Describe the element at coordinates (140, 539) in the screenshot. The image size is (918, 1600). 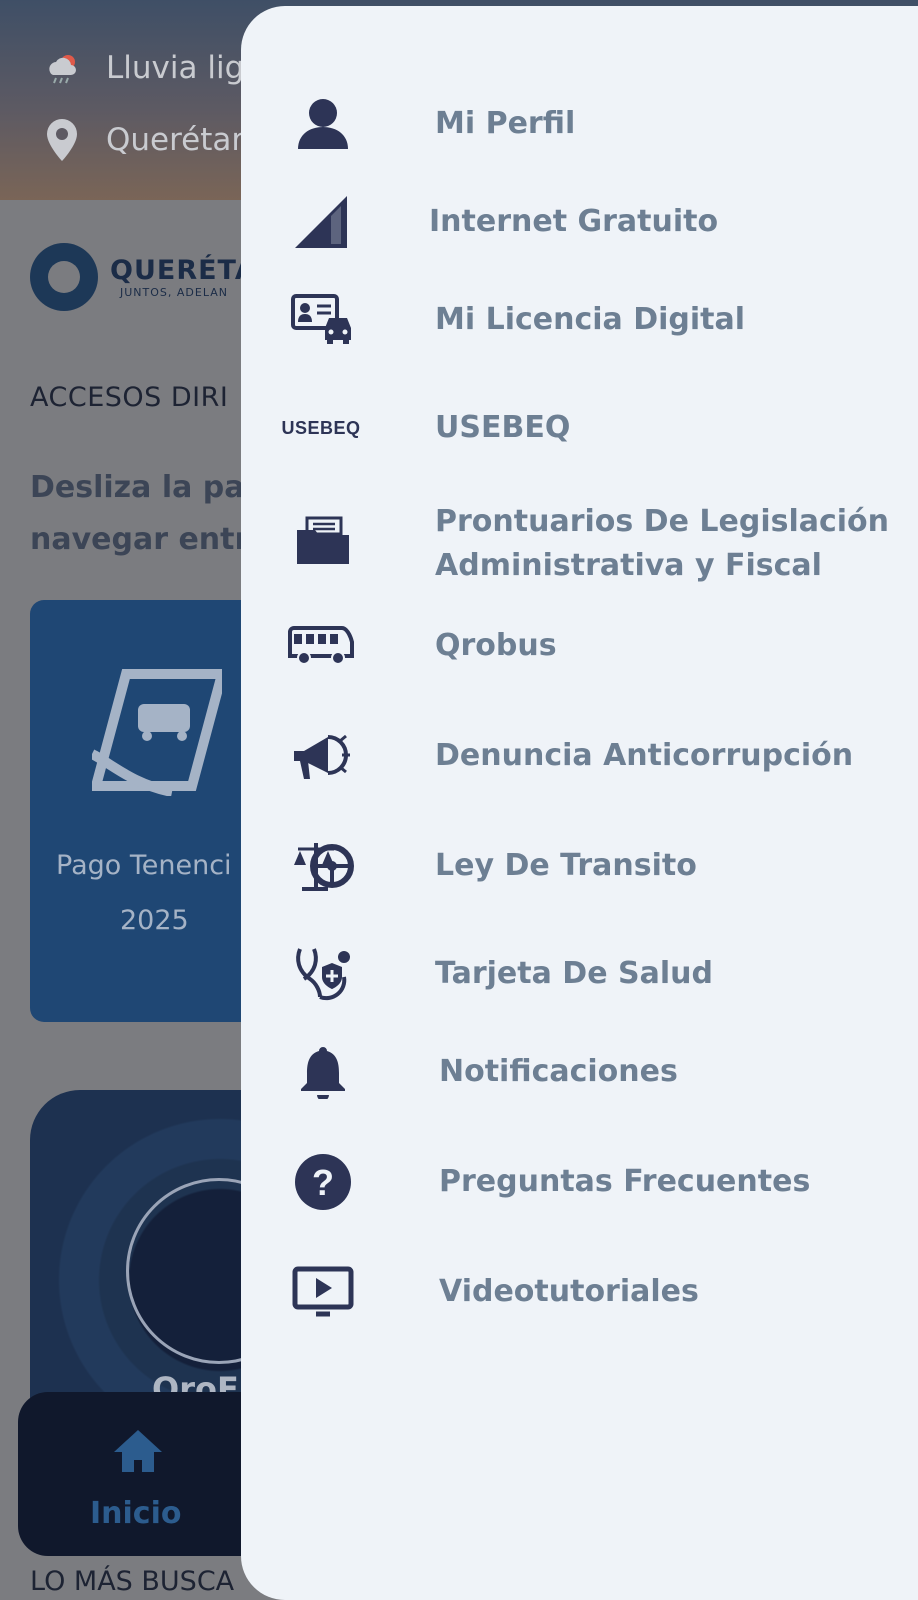
I see `hint-line2: navegar entr` at that location.